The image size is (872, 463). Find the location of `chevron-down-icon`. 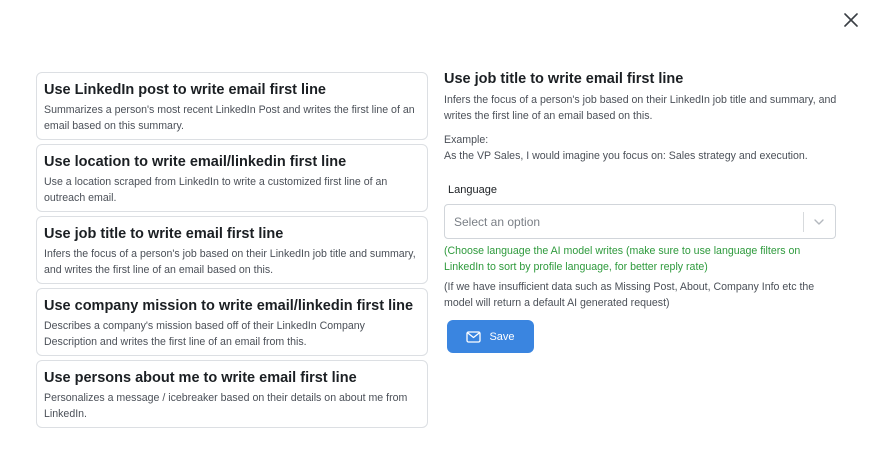

chevron-down-icon is located at coordinates (819, 222).